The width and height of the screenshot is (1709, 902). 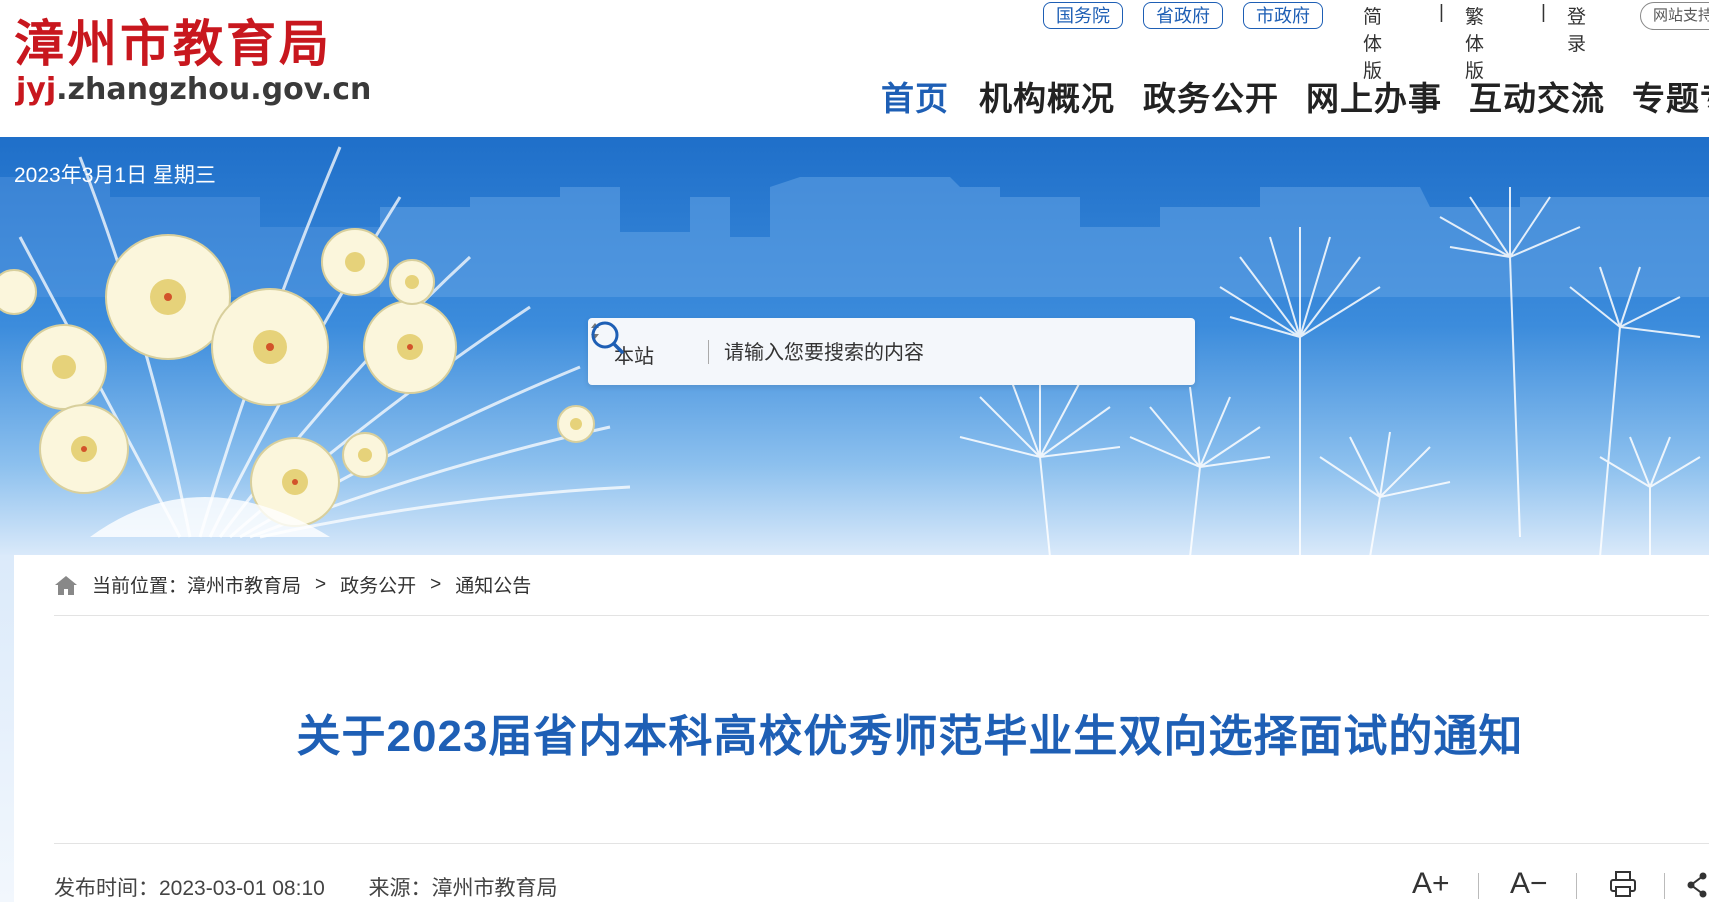 I want to click on nav-government-affairs: 政务公开, so click(x=1211, y=96).